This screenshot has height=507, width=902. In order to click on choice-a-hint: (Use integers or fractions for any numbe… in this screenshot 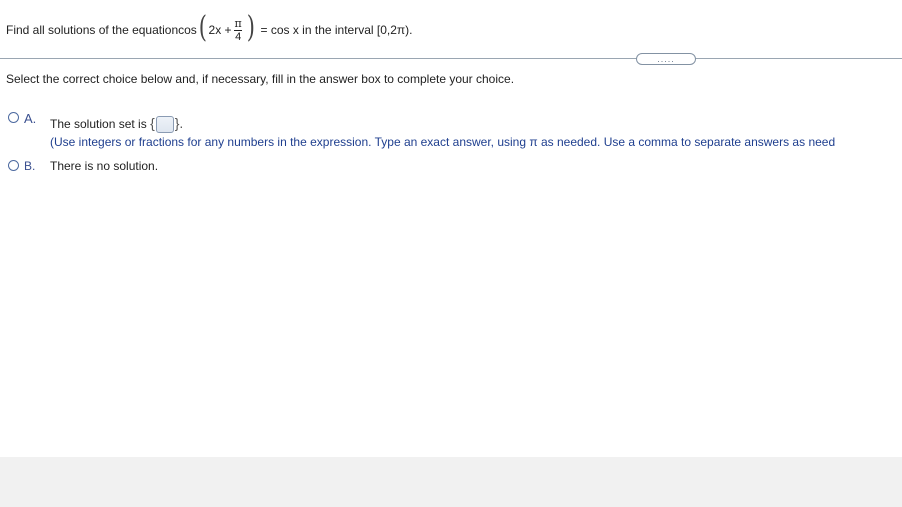, I will do `click(443, 142)`.